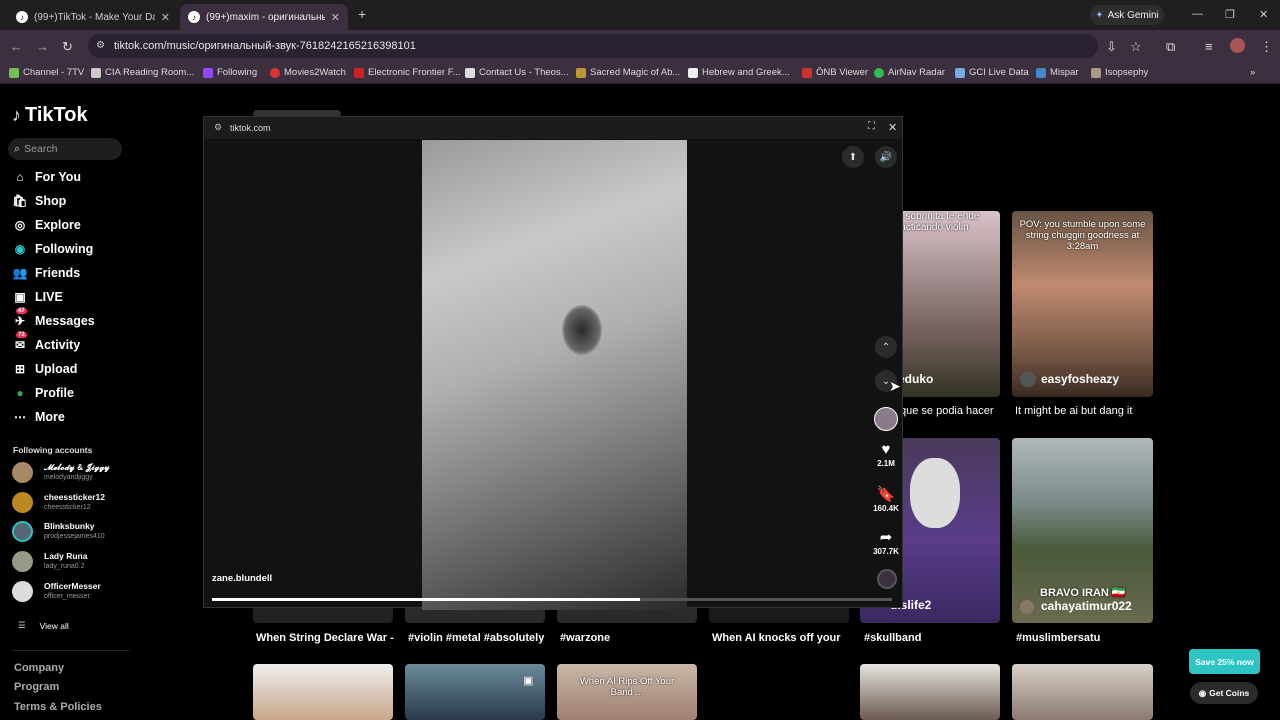  Describe the element at coordinates (1170, 47) in the screenshot. I see `tab-search-icon: ⧉` at that location.